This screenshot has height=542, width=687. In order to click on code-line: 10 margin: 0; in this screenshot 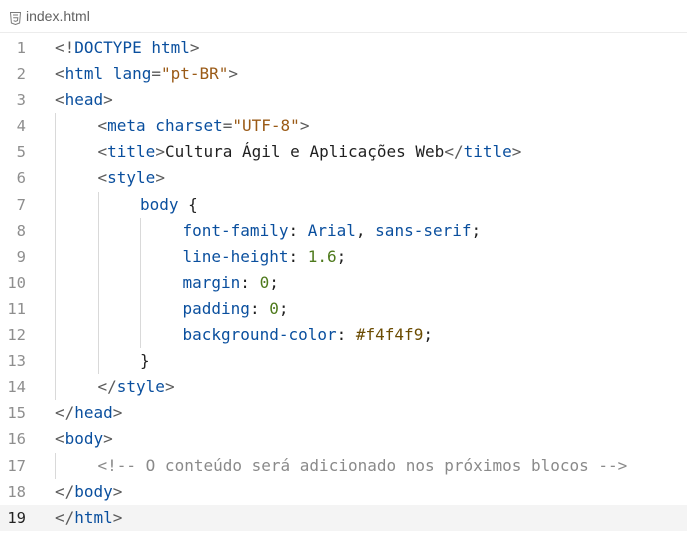, I will do `click(343, 282)`.